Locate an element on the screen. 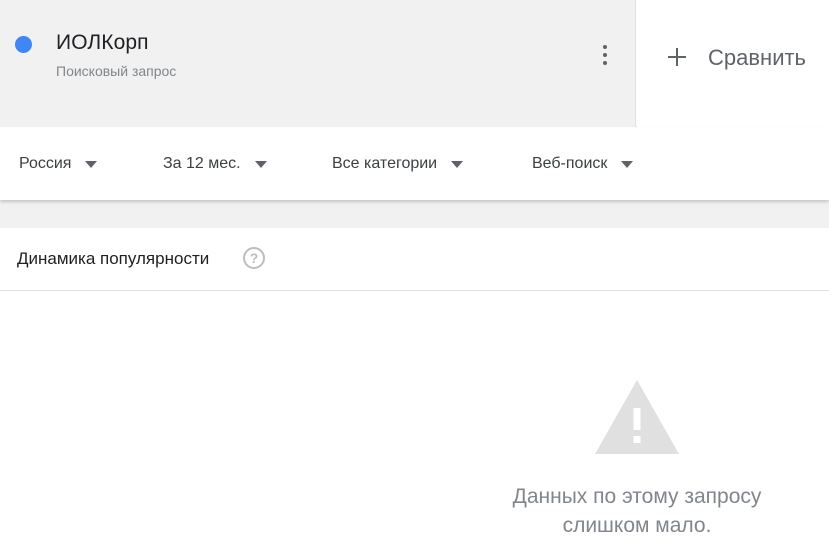 The image size is (829, 551). category-label: Все категории is located at coordinates (385, 163).